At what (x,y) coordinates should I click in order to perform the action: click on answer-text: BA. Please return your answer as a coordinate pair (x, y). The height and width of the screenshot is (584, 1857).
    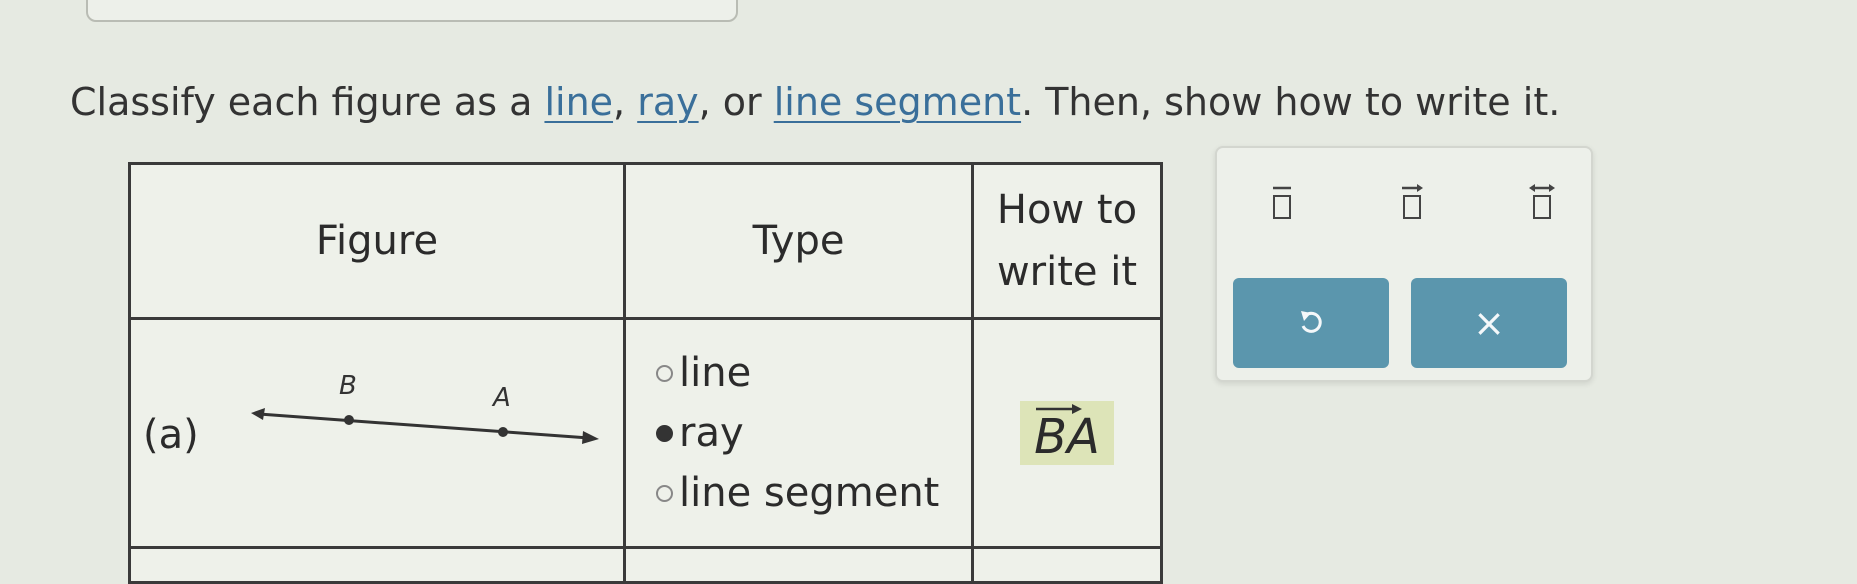
    Looking at the image, I should click on (1067, 437).